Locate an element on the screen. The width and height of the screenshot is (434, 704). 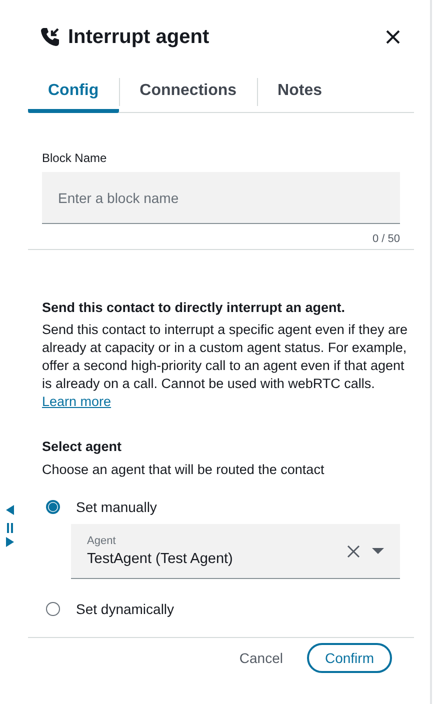
tab: Notes is located at coordinates (300, 92).